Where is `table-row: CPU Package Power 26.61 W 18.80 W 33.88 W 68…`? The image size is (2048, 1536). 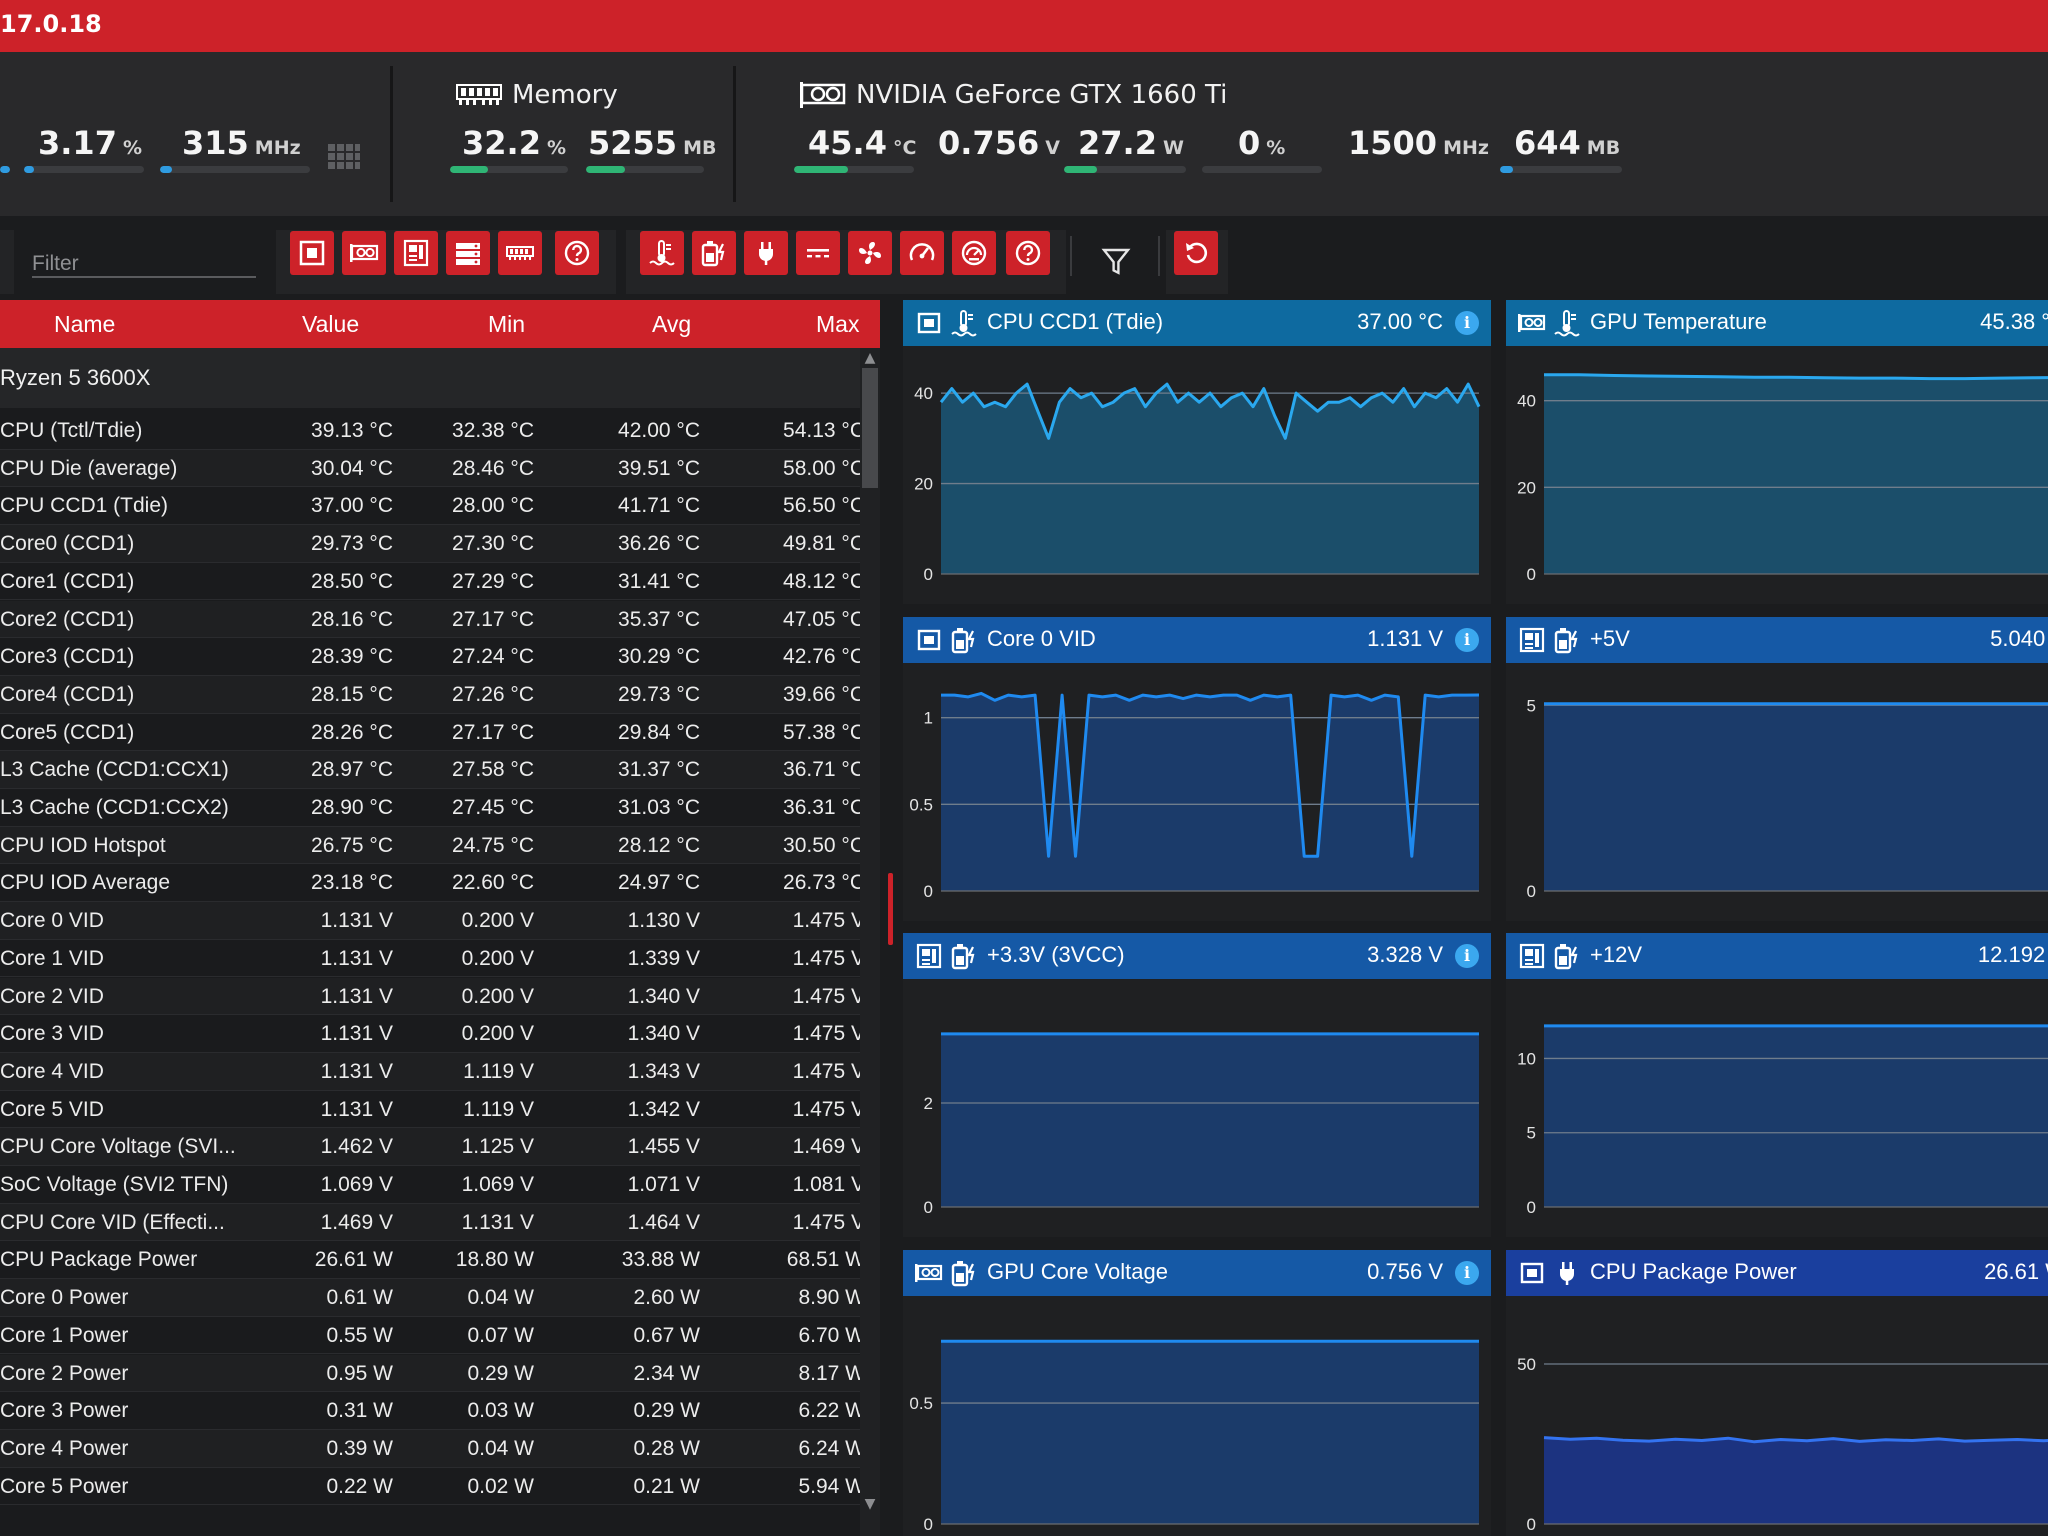 table-row: CPU Package Power 26.61 W 18.80 W 33.88 W 68… is located at coordinates (440, 1260).